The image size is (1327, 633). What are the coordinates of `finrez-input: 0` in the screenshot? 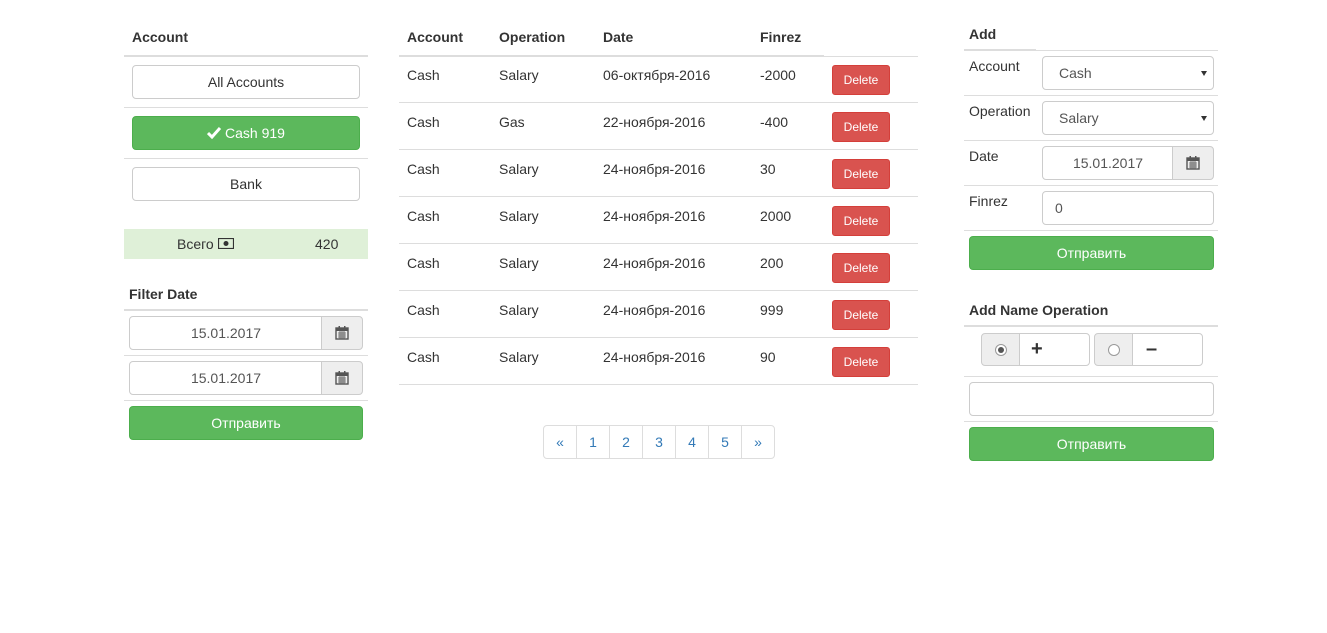 It's located at (1128, 208).